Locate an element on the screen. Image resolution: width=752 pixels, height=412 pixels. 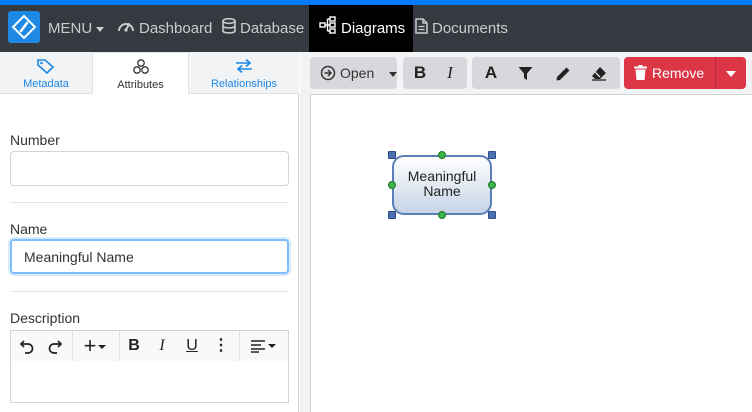
resize-handle-ne is located at coordinates (492, 155).